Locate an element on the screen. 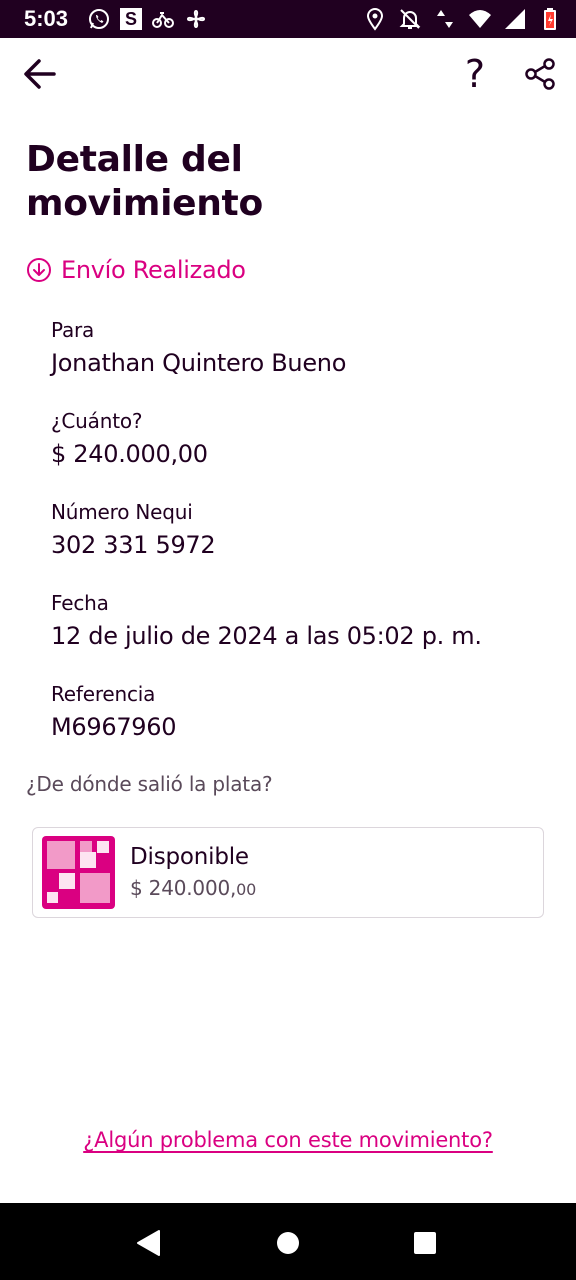 This screenshot has height=1280, width=576. field-cuanto: ¿Cuánto? $ 240.000,00 is located at coordinates (129, 439).